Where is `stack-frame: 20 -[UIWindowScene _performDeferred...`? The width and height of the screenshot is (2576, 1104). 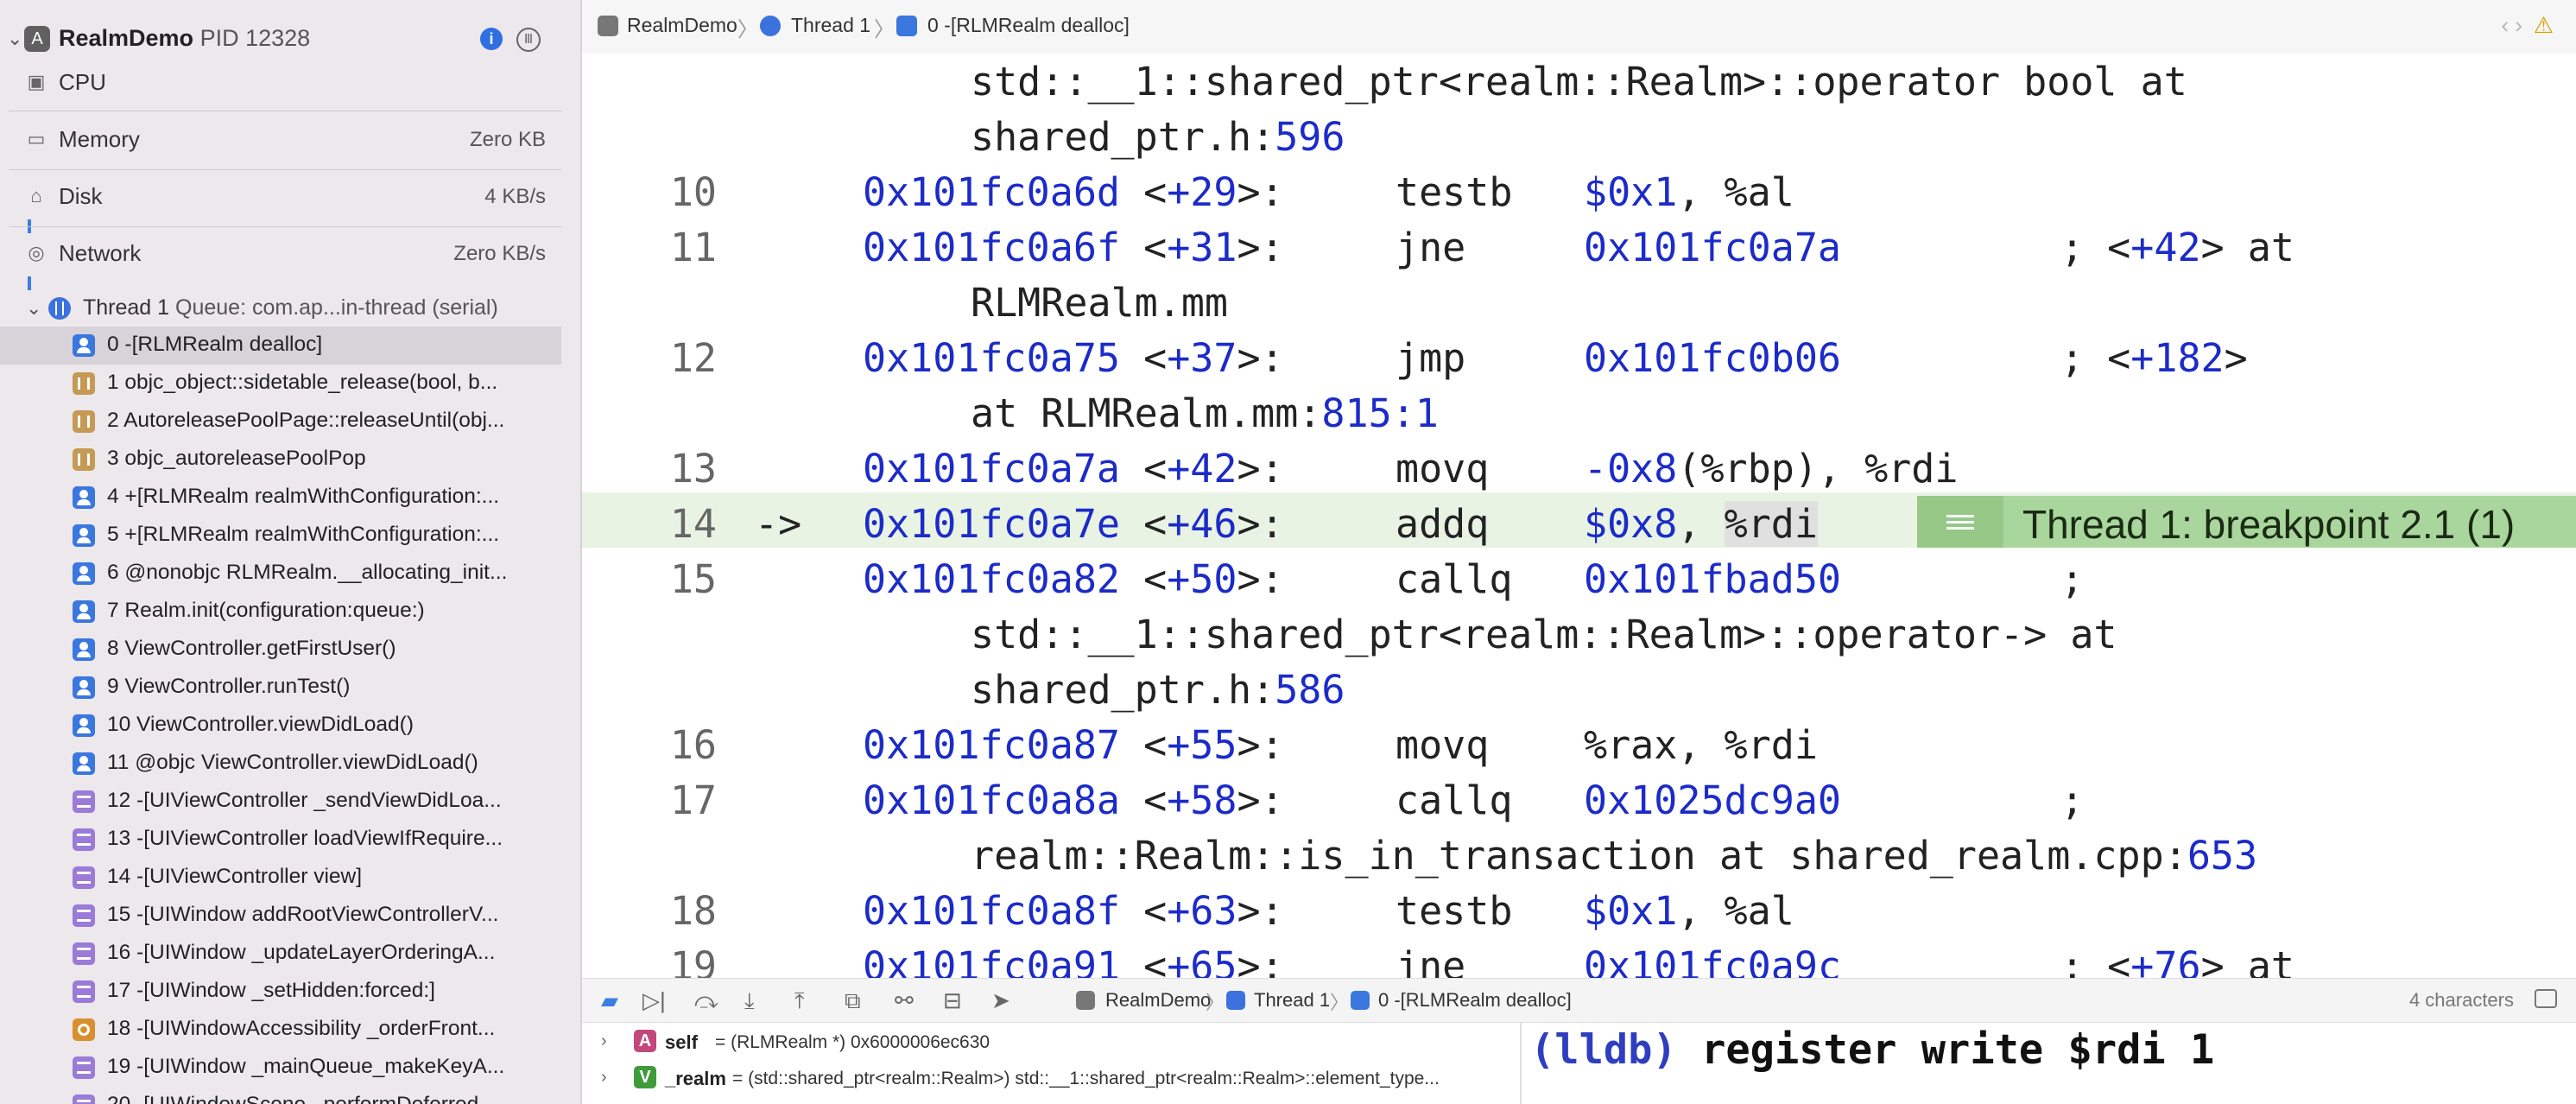 stack-frame: 20 -[UIWindowScene _performDeferred... is located at coordinates (280, 1095).